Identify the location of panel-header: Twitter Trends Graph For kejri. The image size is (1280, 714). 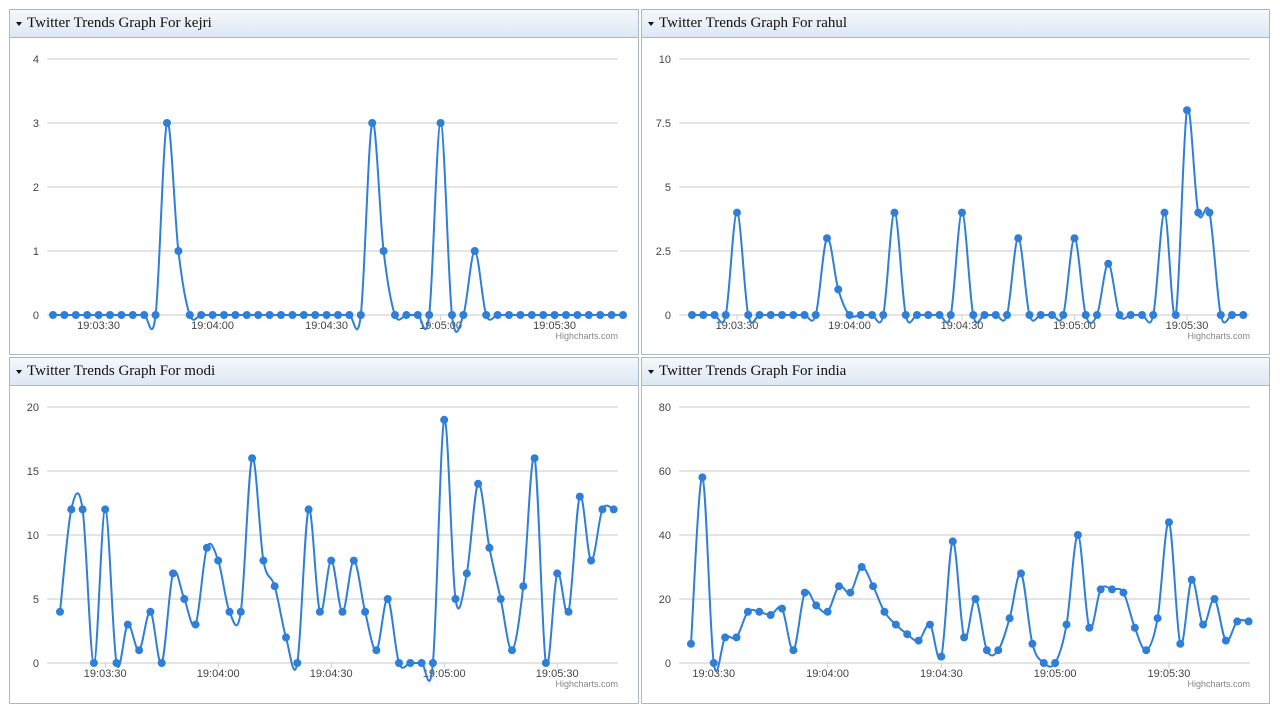
(324, 24).